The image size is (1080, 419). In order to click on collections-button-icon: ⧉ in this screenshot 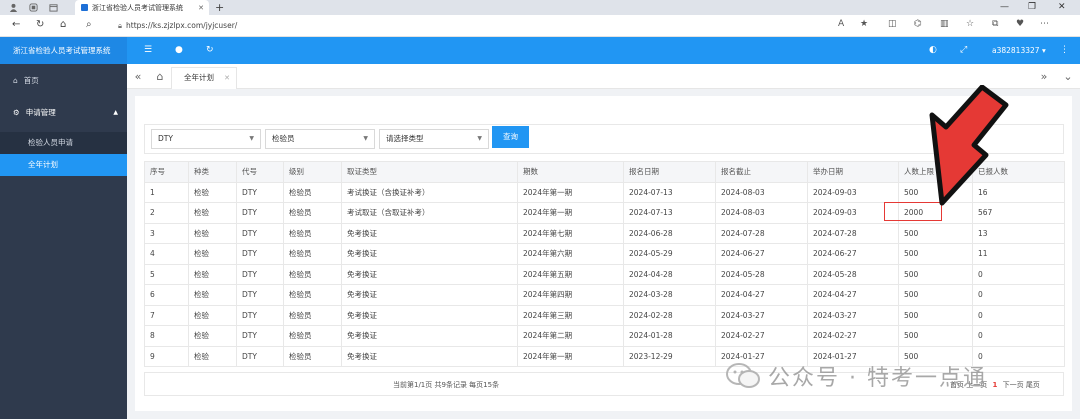, I will do `click(995, 24)`.